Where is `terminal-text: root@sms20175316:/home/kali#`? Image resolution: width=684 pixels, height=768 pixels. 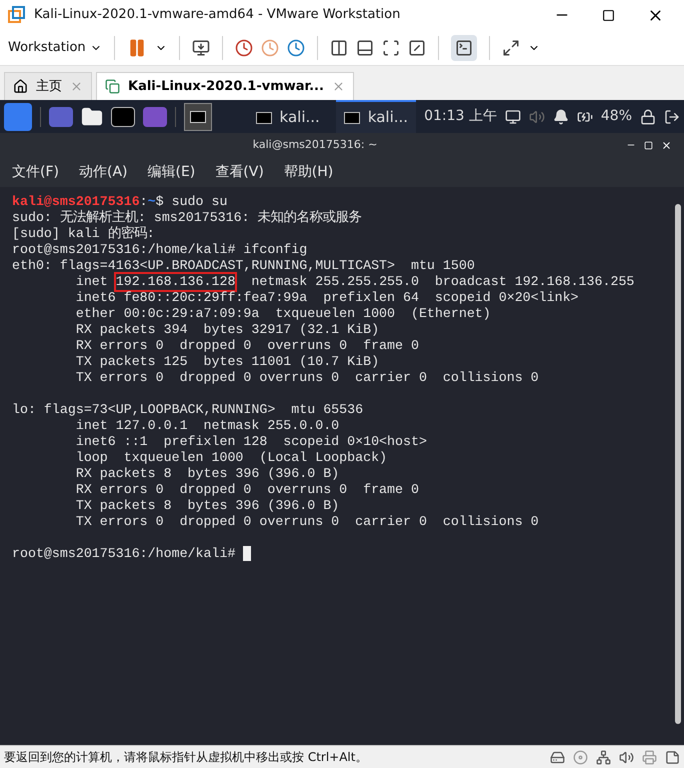
terminal-text: root@sms20175316:/home/kali# is located at coordinates (124, 554).